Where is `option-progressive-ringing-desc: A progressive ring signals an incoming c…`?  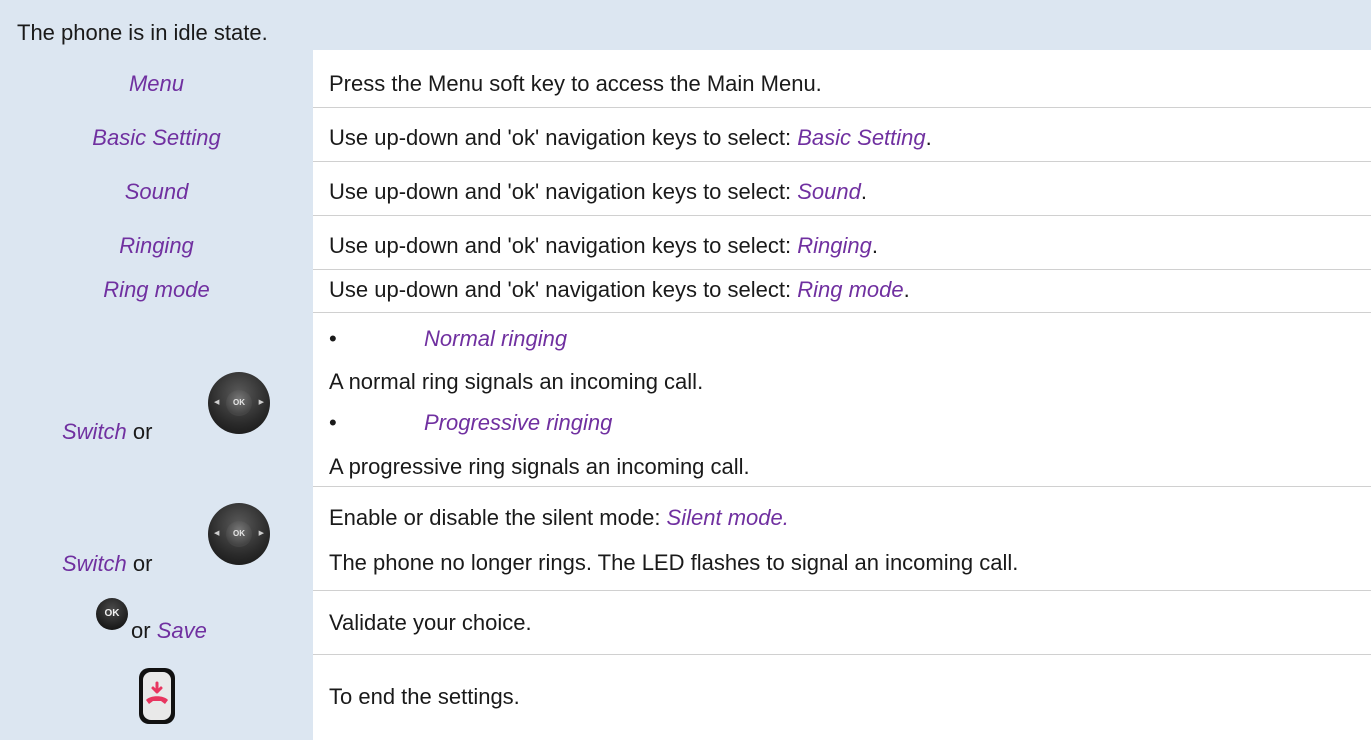 option-progressive-ringing-desc: A progressive ring signals an incoming c… is located at coordinates (539, 466).